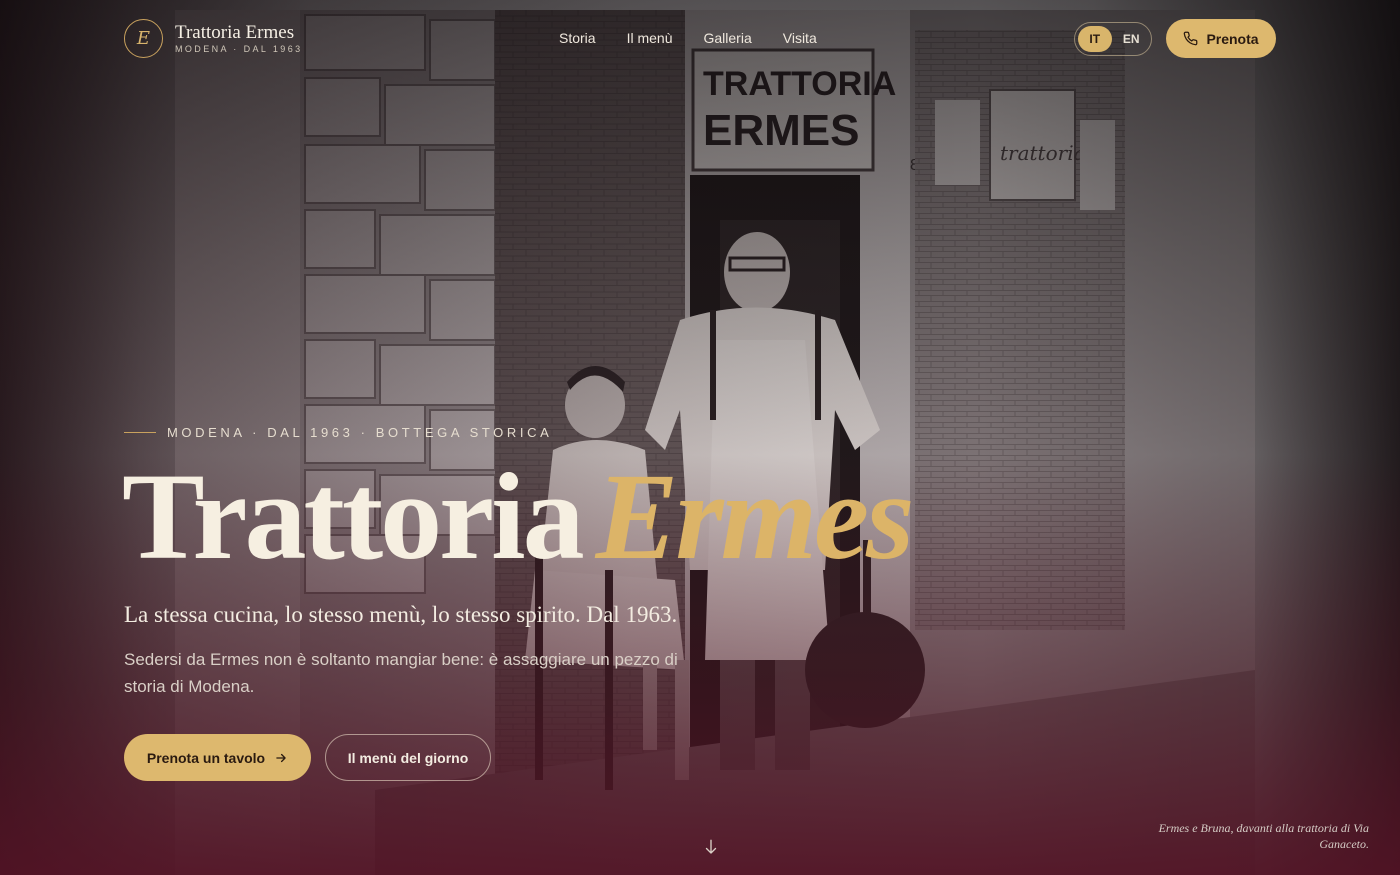 The width and height of the screenshot is (1400, 875). I want to click on hero-title-accent: Ermes, so click(755, 516).